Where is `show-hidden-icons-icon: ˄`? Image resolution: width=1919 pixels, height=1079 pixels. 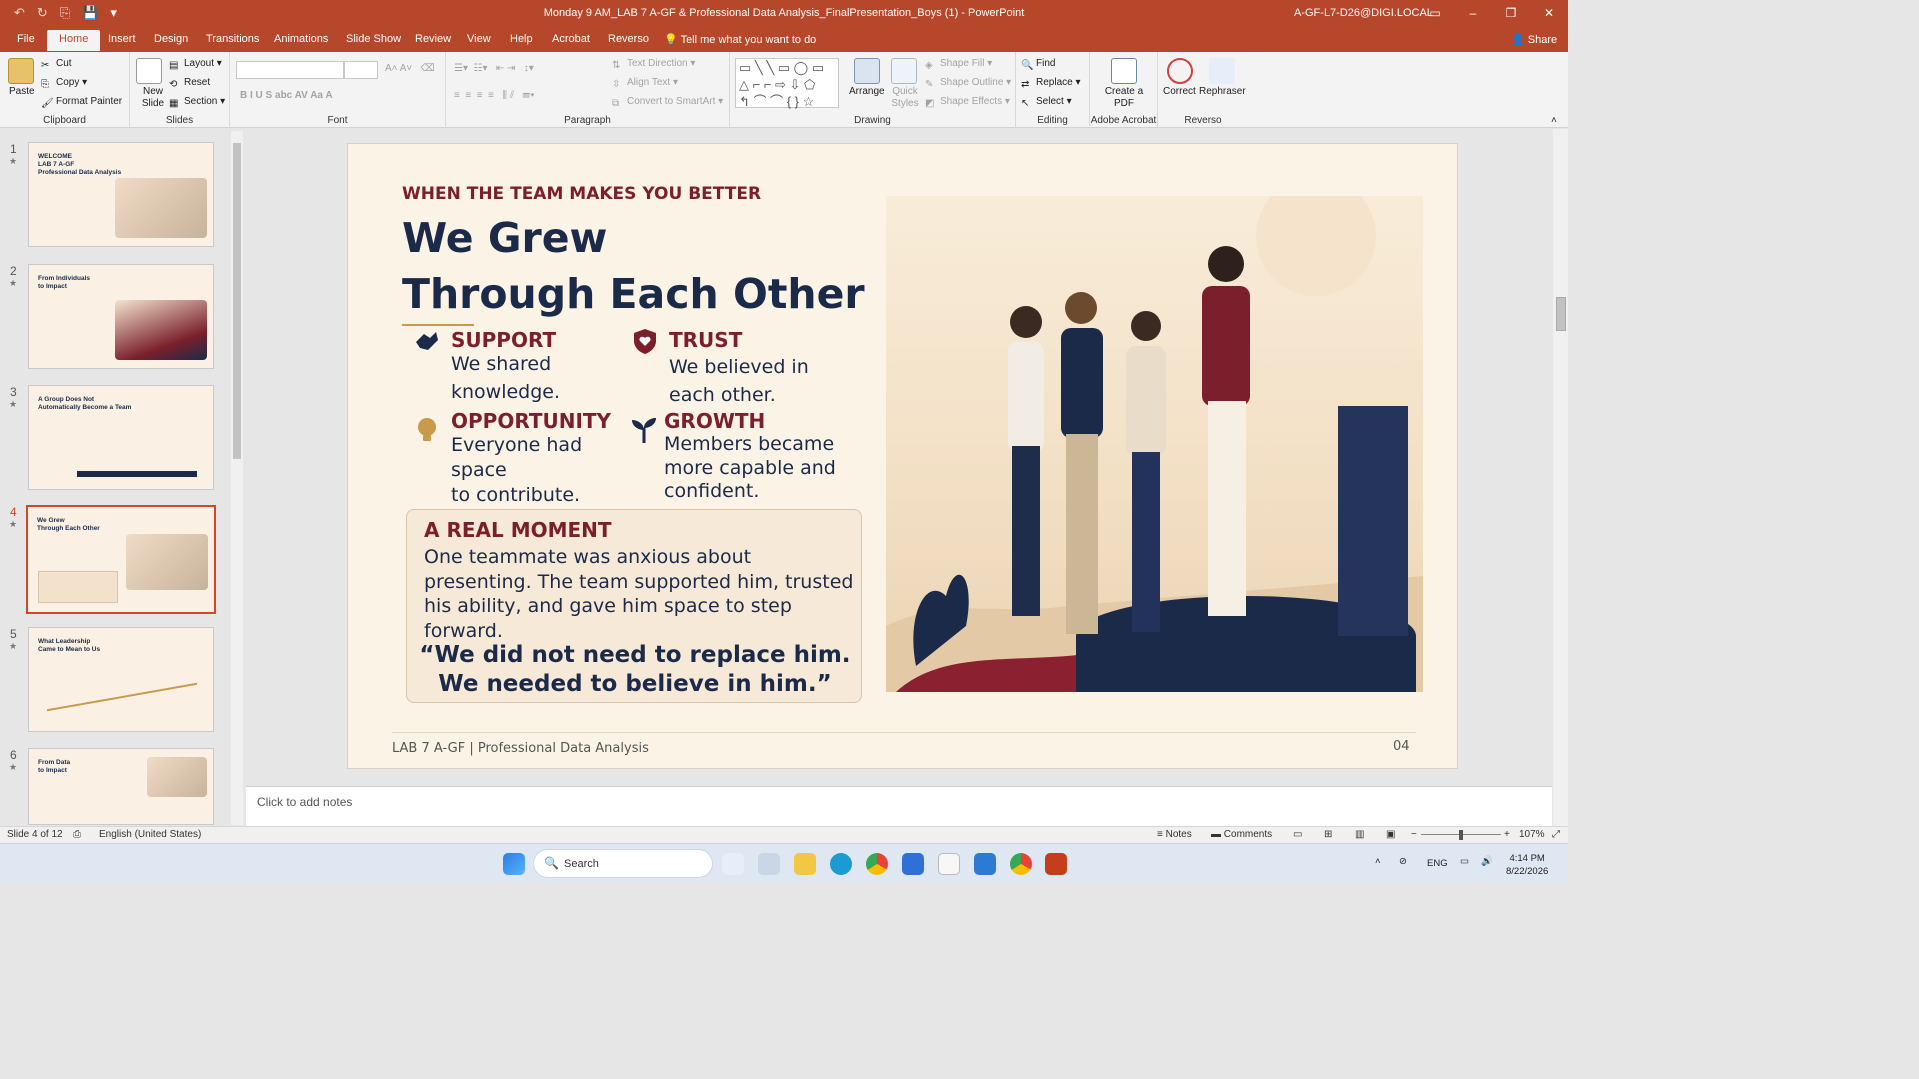
show-hidden-icons-icon: ˄ is located at coordinates (1378, 861).